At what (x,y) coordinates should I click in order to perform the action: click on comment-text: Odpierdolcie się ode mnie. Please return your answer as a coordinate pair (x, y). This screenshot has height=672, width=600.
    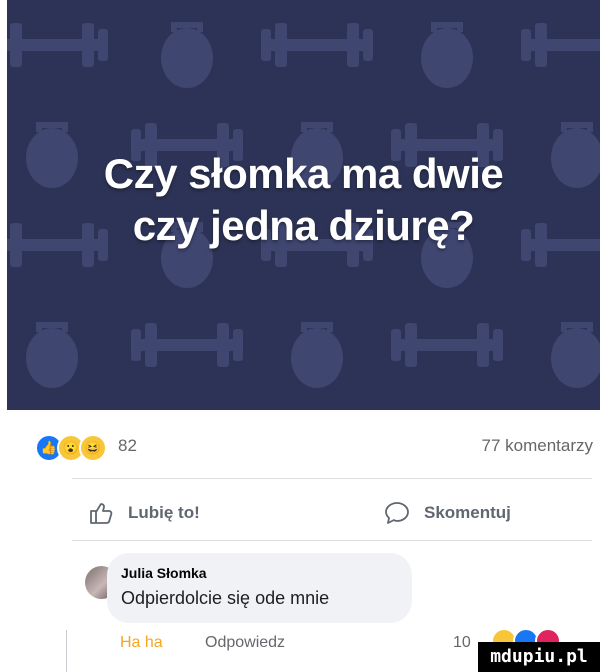
    Looking at the image, I should click on (225, 598).